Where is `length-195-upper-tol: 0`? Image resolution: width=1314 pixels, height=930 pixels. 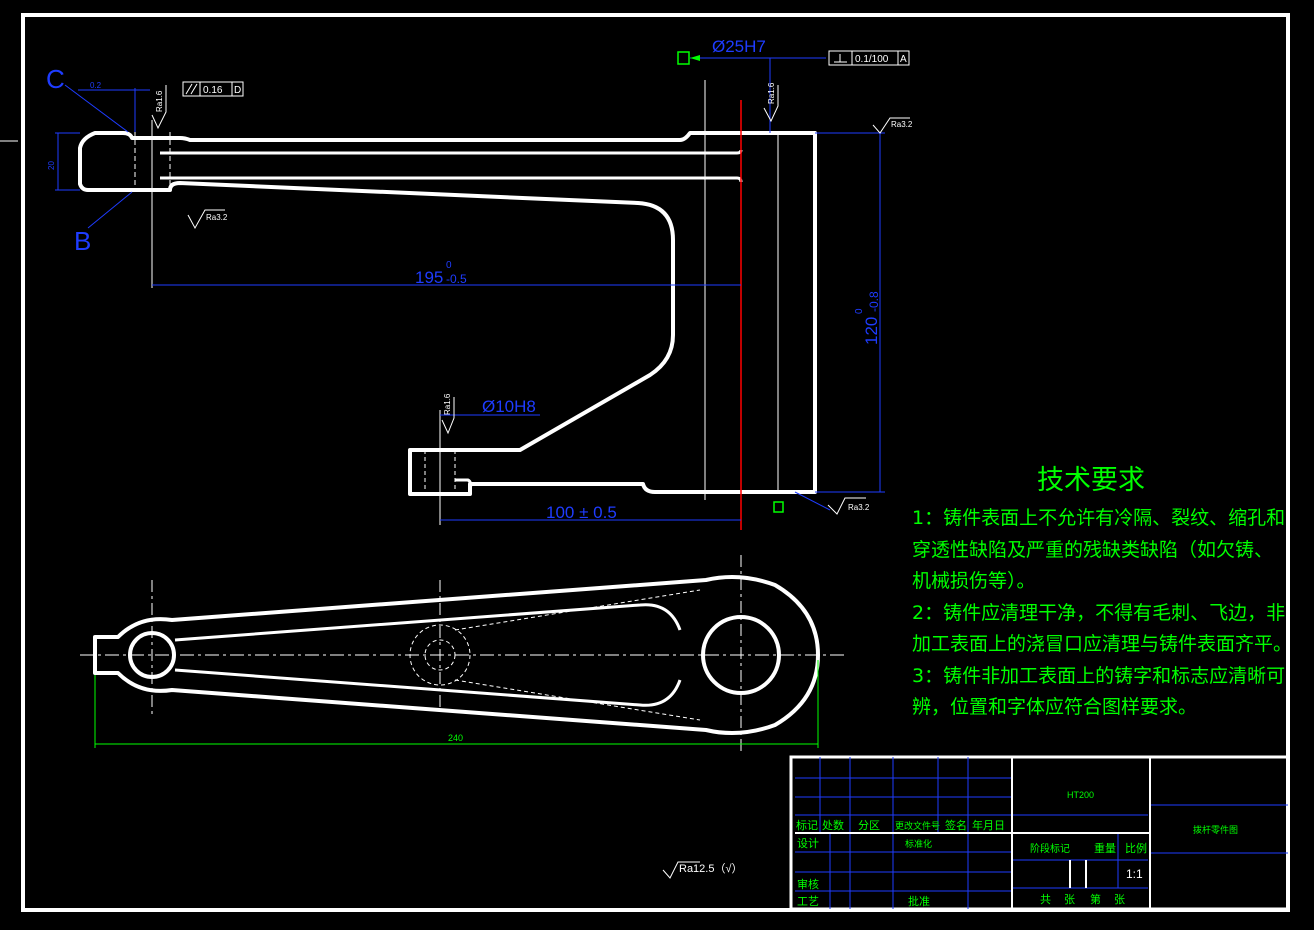
length-195-upper-tol: 0 is located at coordinates (449, 265).